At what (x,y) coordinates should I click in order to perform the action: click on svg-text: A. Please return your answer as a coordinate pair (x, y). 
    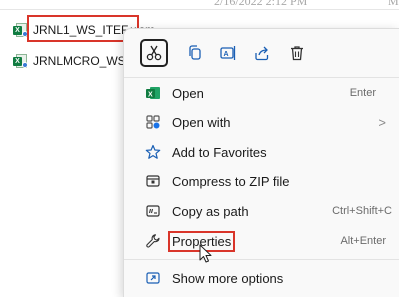
    Looking at the image, I should click on (226, 54).